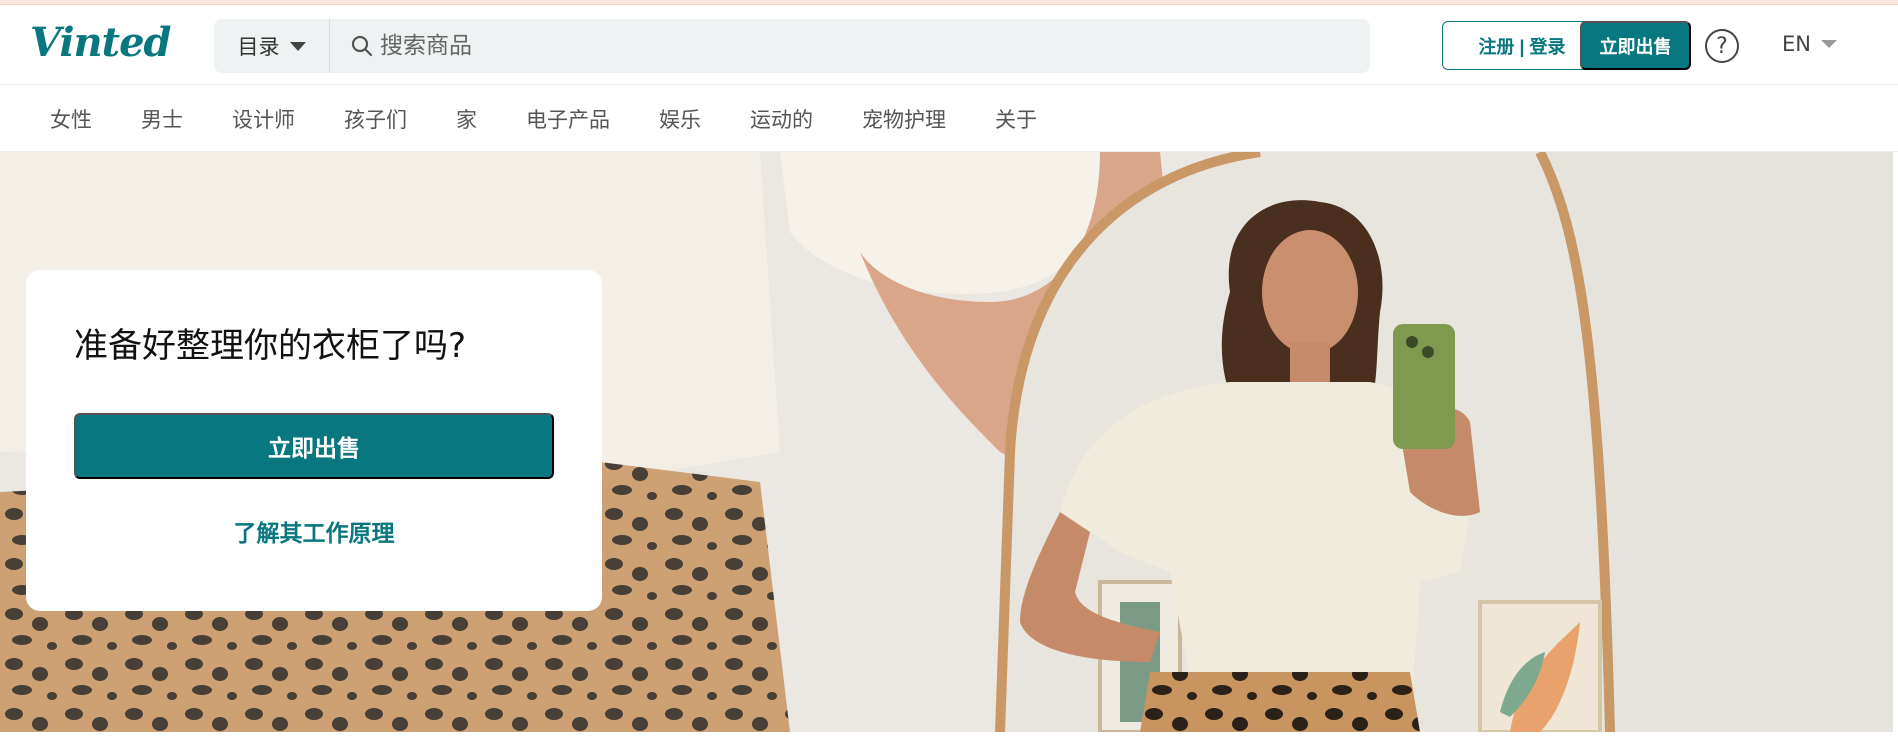 The width and height of the screenshot is (1898, 741). What do you see at coordinates (1722, 46) in the screenshot?
I see `question-circle-icon: ?` at bounding box center [1722, 46].